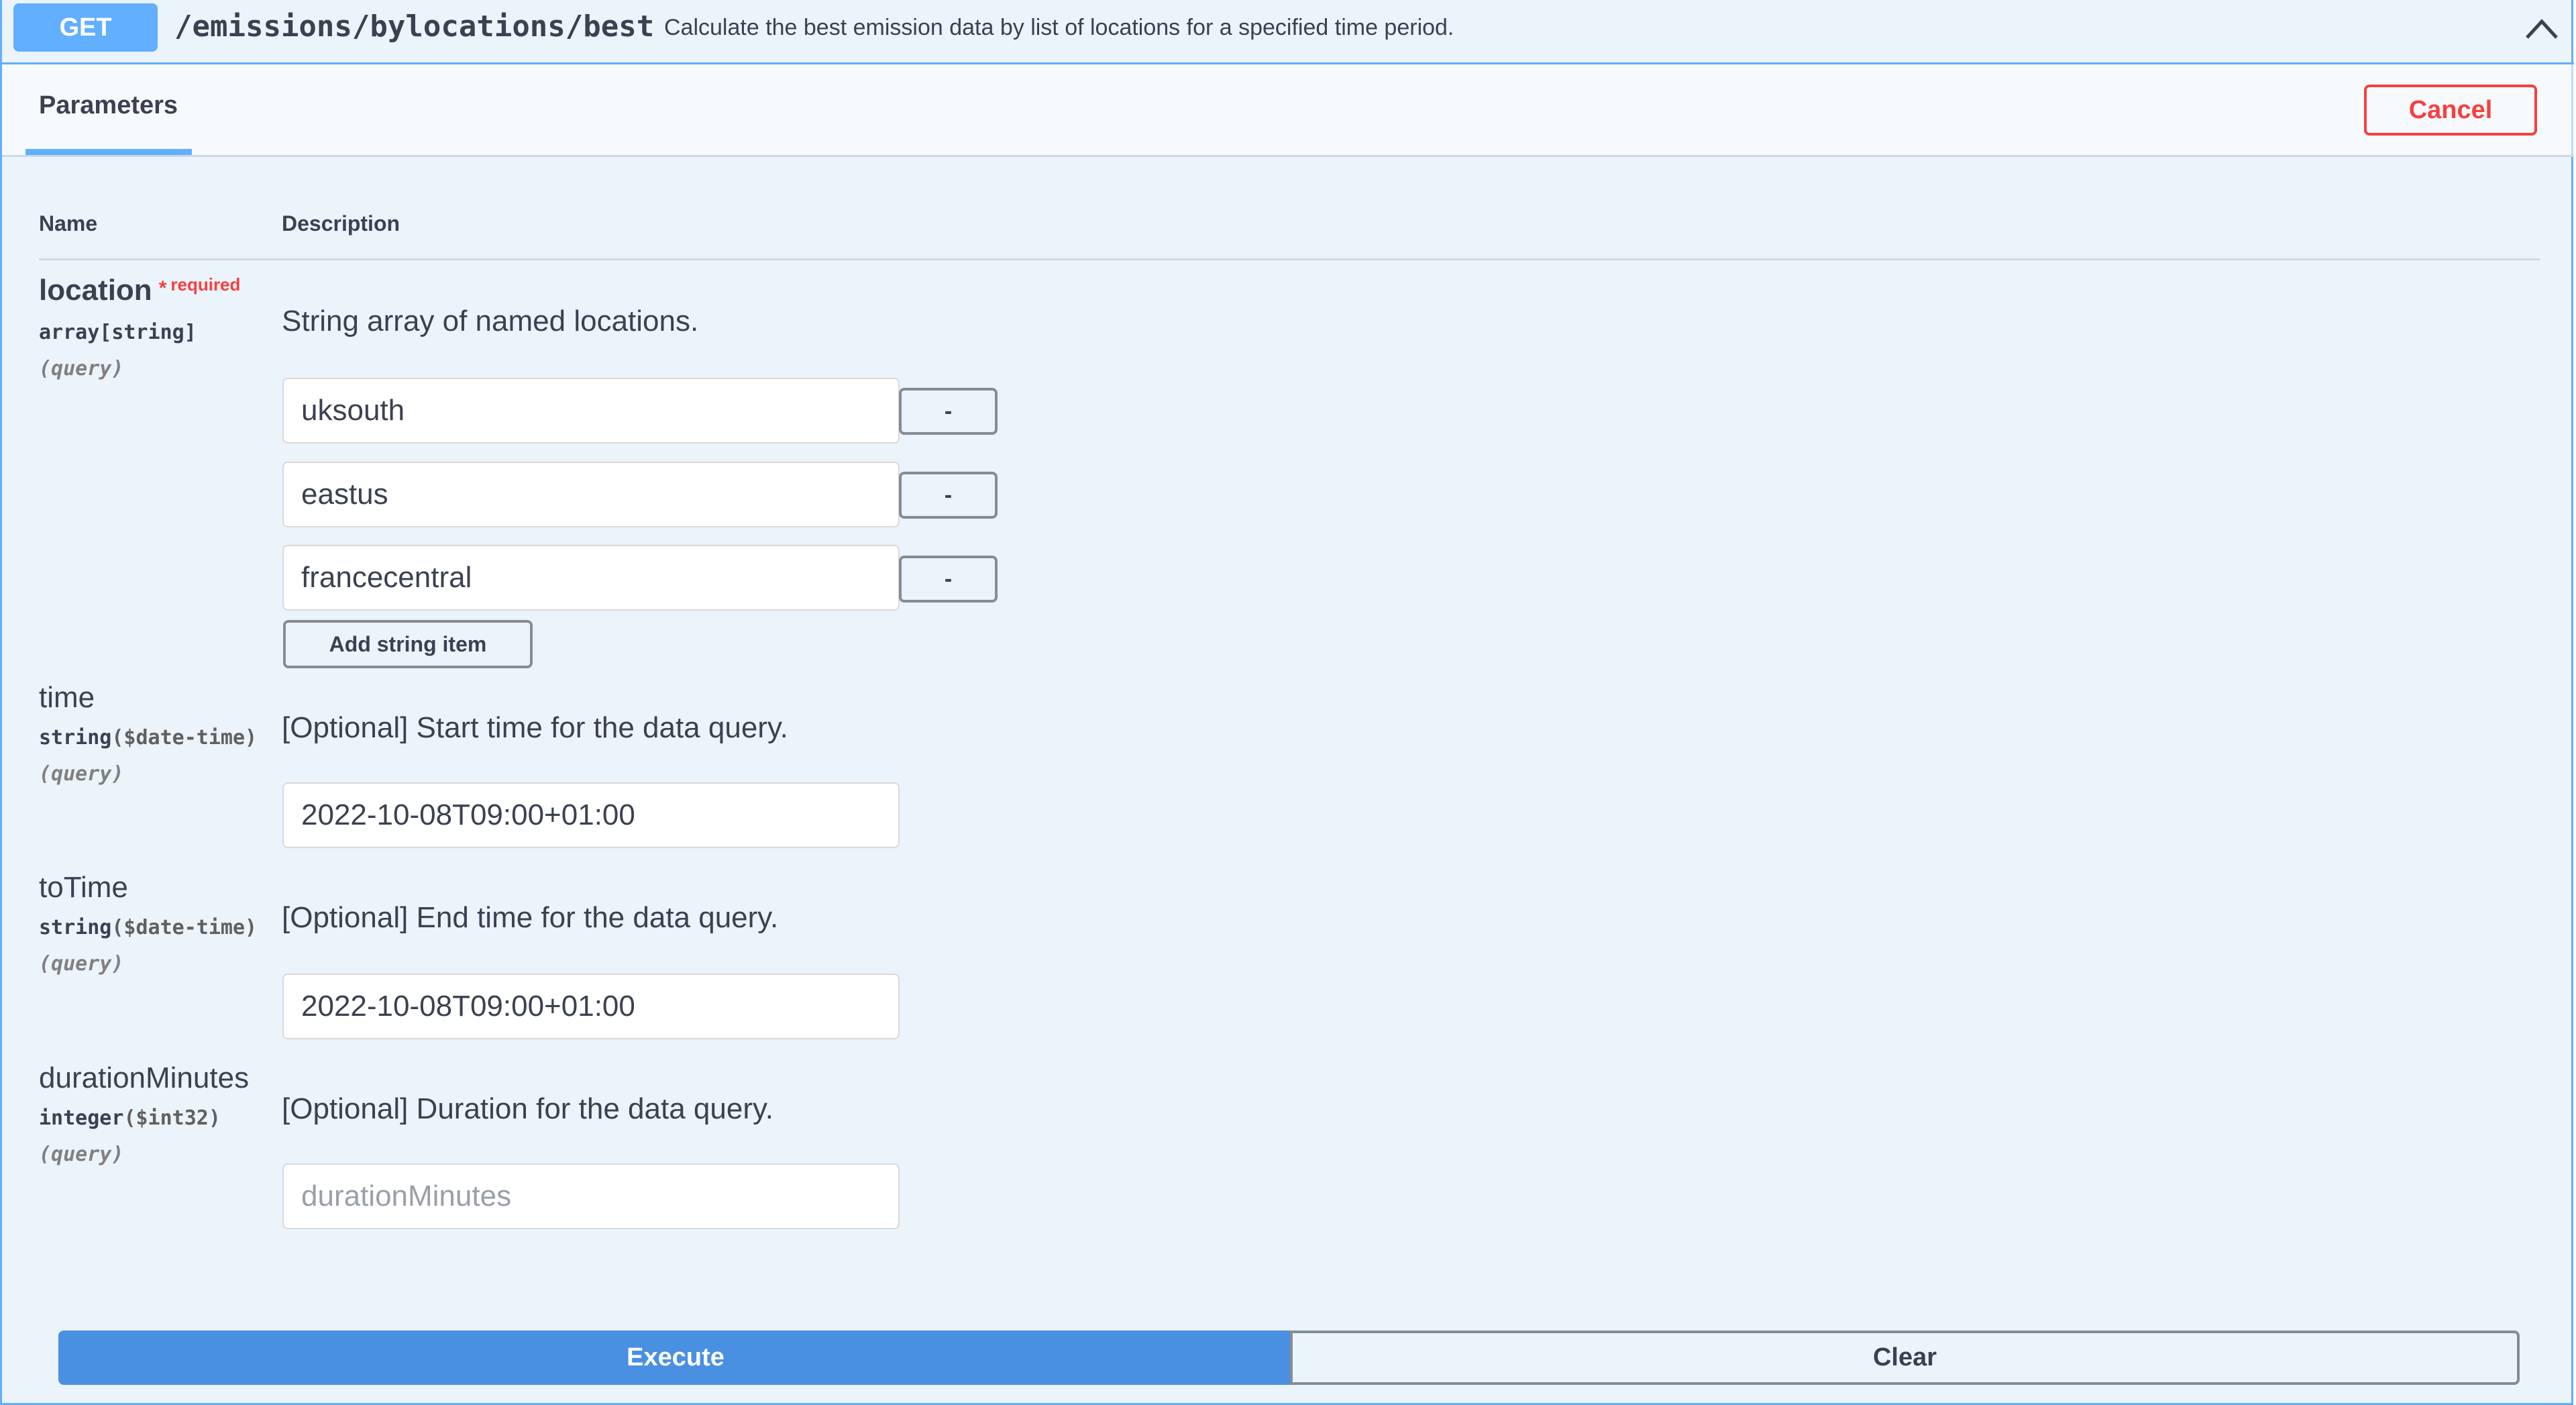  I want to click on param-type-totime: string($date-time), so click(148, 927).